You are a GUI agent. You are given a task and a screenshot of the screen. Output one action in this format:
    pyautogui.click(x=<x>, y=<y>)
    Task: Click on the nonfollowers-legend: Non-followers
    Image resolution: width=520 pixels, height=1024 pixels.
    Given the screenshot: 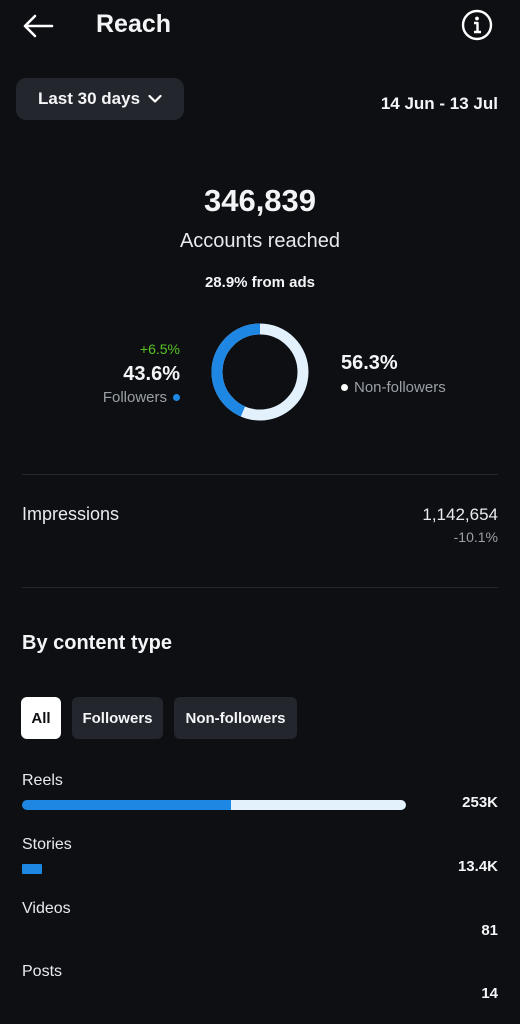 What is the action you would take?
    pyautogui.click(x=393, y=387)
    